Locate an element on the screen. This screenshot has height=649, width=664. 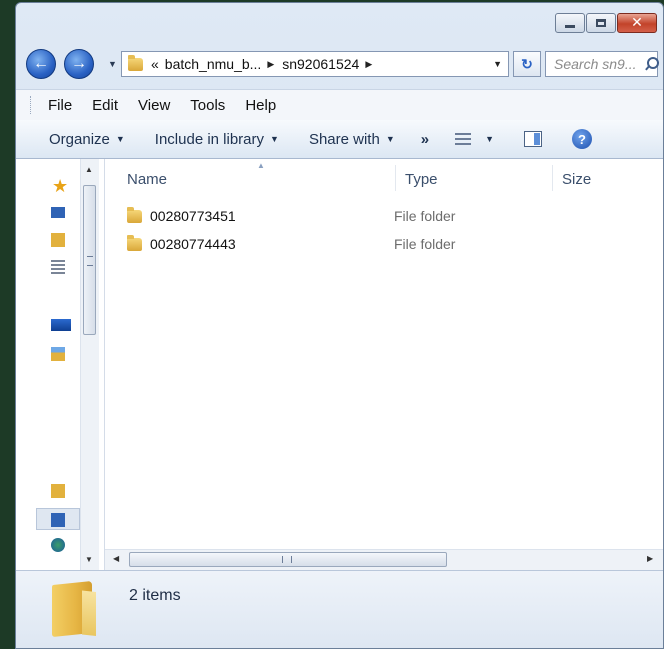
back-arrow-icon: ← is located at coordinates (41, 63).